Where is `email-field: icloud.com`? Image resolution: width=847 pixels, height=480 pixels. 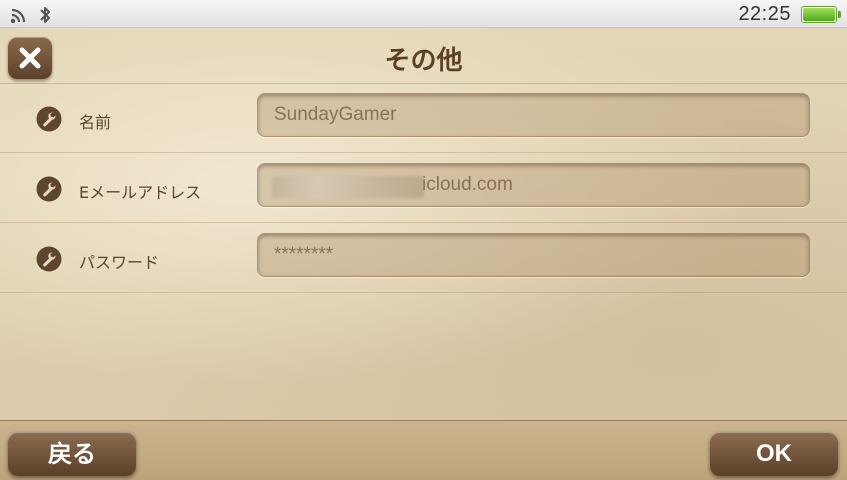 email-field: icloud.com is located at coordinates (533, 185).